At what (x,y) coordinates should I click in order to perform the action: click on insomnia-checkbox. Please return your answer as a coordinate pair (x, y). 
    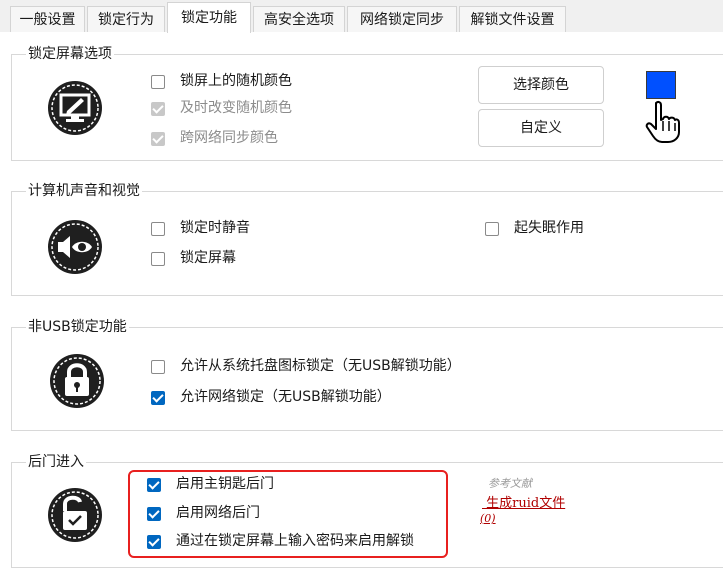
    Looking at the image, I should click on (492, 229).